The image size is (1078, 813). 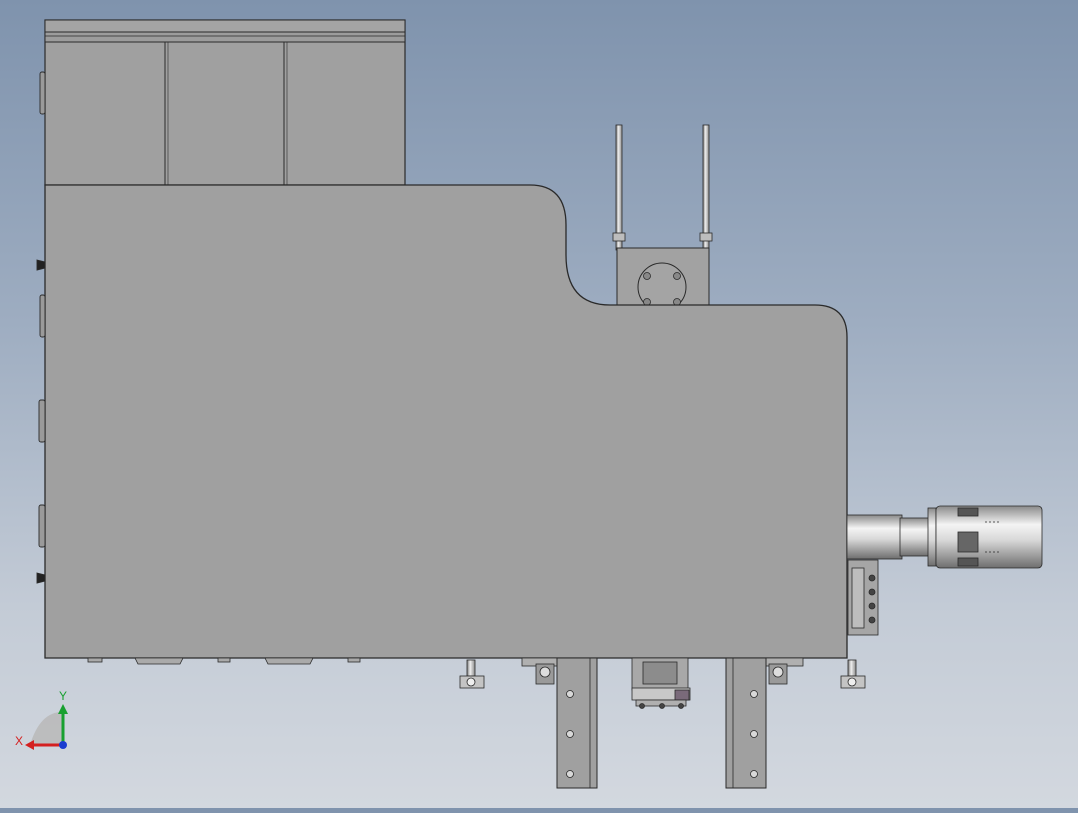 I want to click on bottom-feet, so click(x=224, y=661).